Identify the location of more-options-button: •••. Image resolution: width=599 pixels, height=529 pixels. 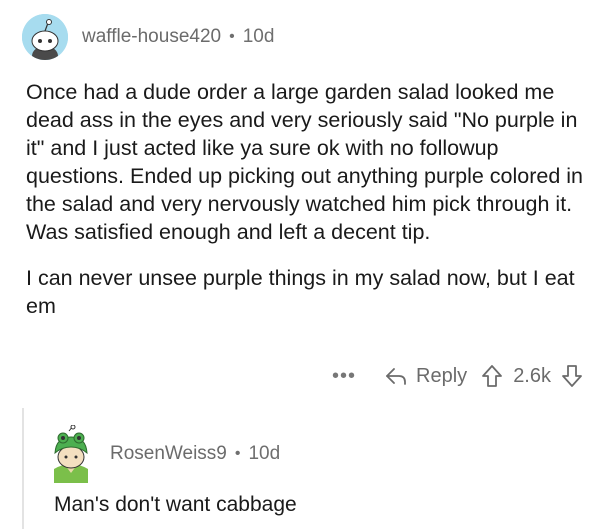
(344, 376).